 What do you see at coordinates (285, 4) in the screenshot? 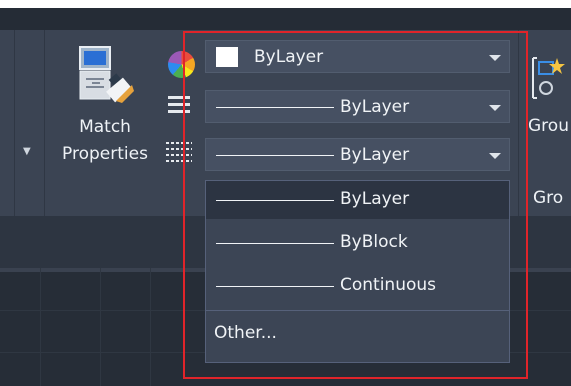
I see `window-top-strip` at bounding box center [285, 4].